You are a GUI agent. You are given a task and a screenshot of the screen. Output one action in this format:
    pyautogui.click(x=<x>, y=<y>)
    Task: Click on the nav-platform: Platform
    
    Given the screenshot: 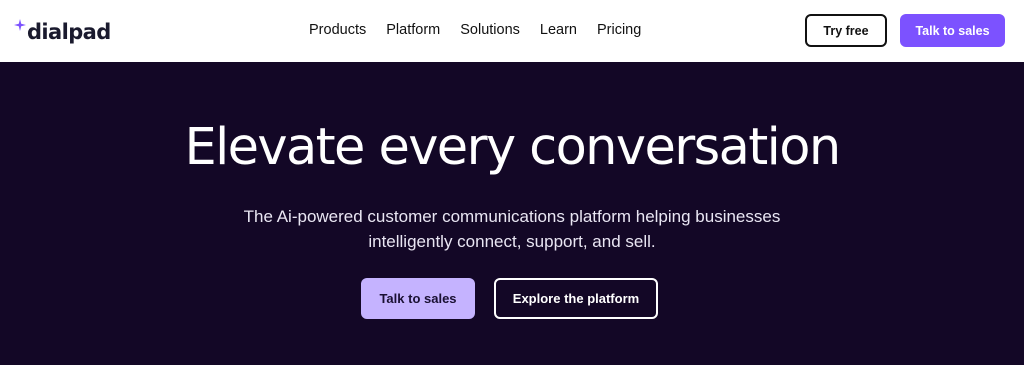 What is the action you would take?
    pyautogui.click(x=413, y=30)
    